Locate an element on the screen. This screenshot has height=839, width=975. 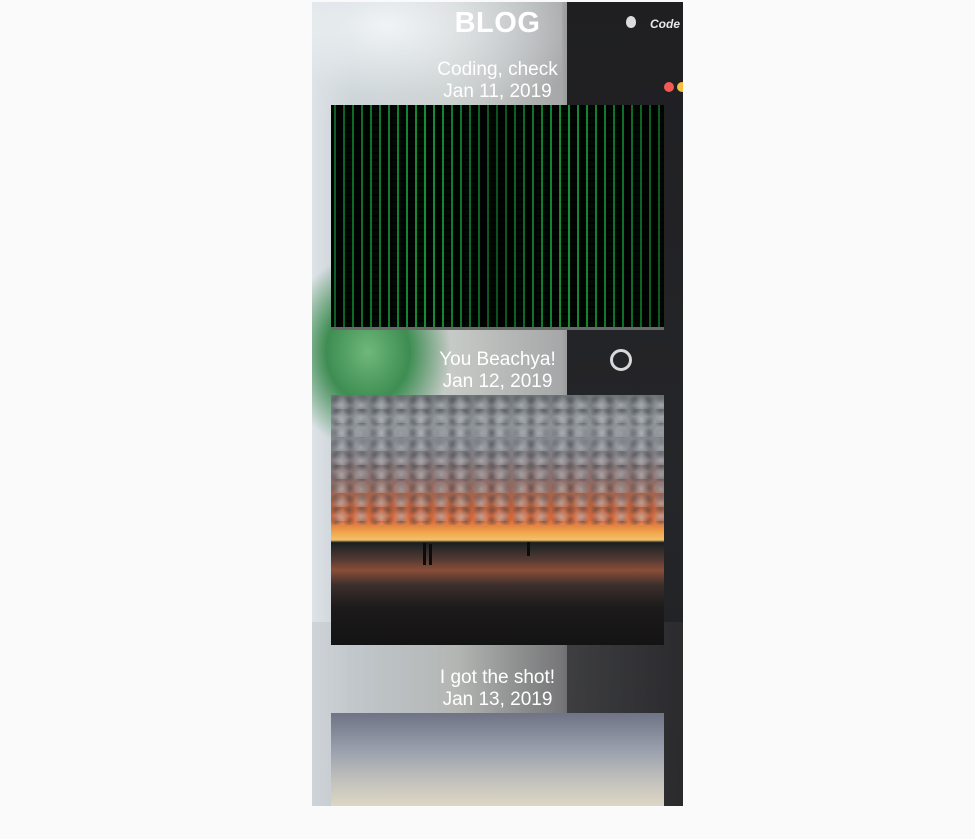
post-title: I got the shot! is located at coordinates (497, 678).